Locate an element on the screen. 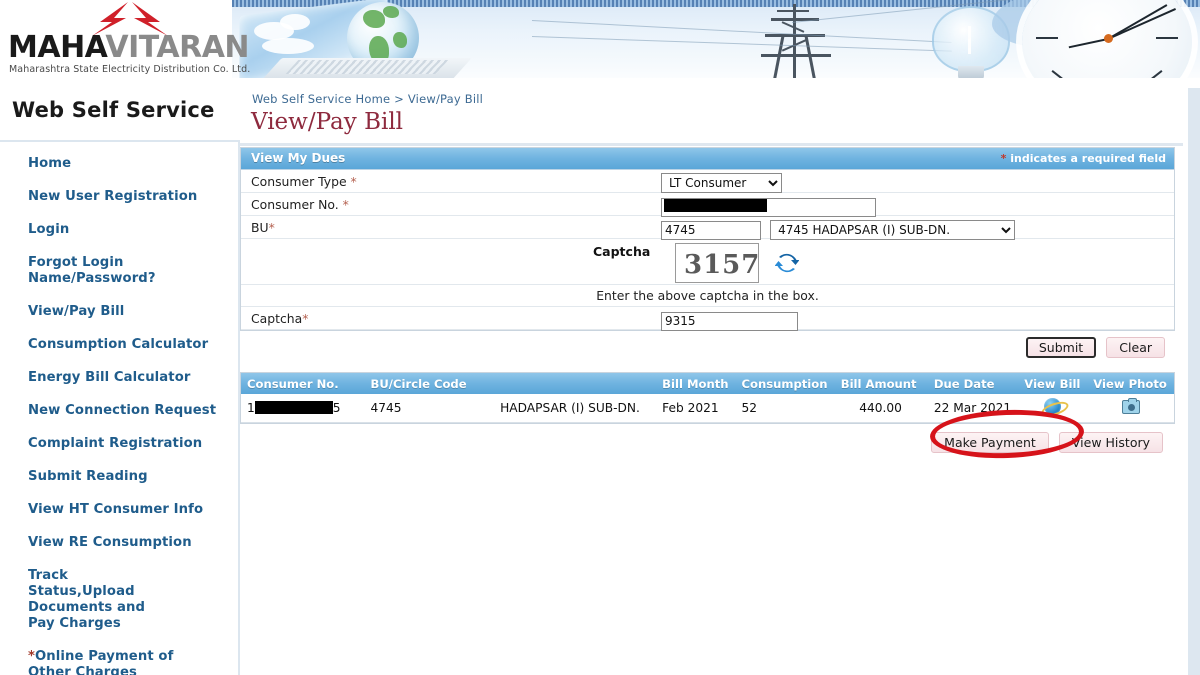 The width and height of the screenshot is (1200, 675). cell-view-photo is located at coordinates (1130, 408).